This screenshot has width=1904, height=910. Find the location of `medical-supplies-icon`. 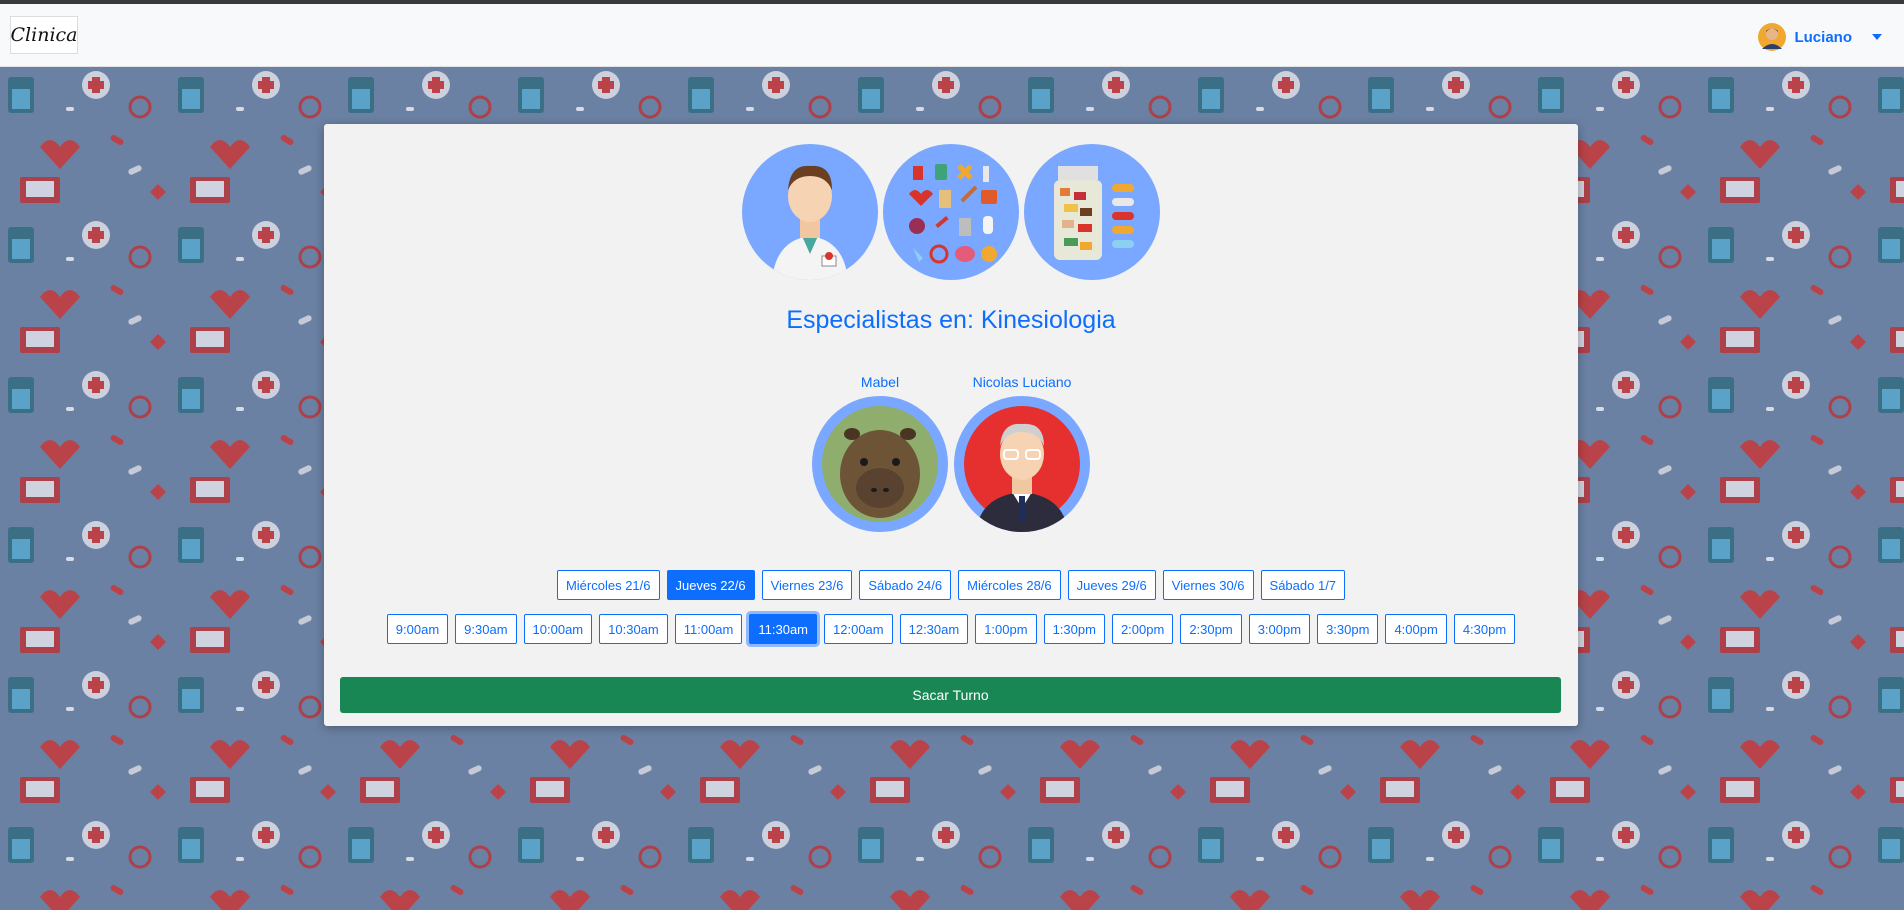

medical-supplies-icon is located at coordinates (951, 212).